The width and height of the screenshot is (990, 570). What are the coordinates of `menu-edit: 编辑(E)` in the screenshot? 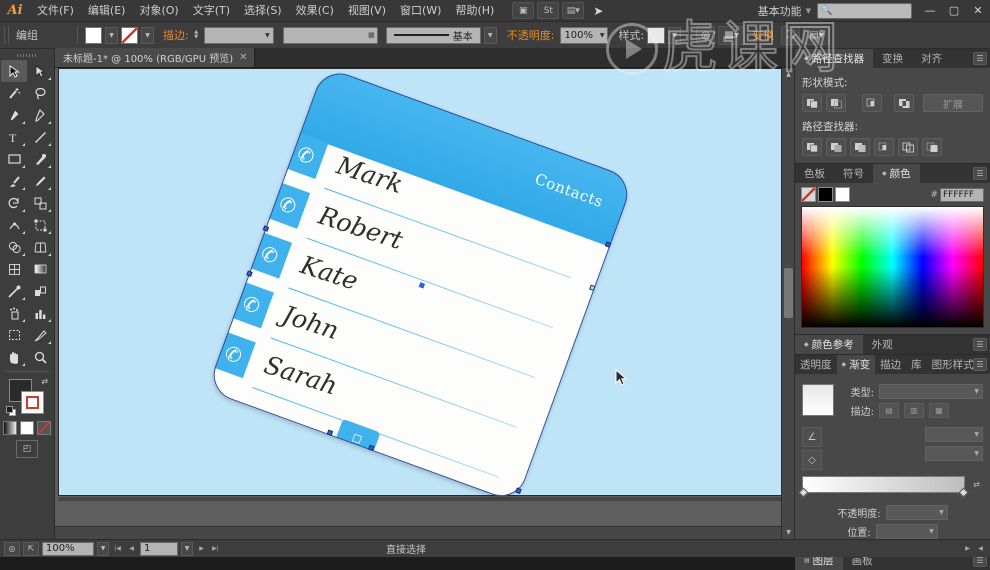 It's located at (107, 11).